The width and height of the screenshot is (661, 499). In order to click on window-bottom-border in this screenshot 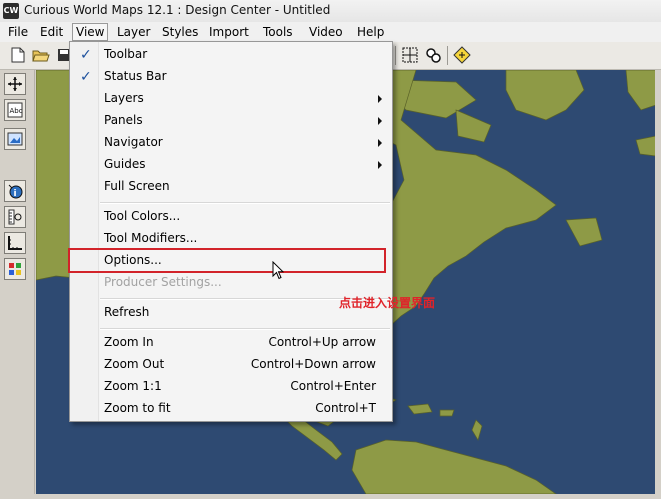, I will do `click(347, 496)`.